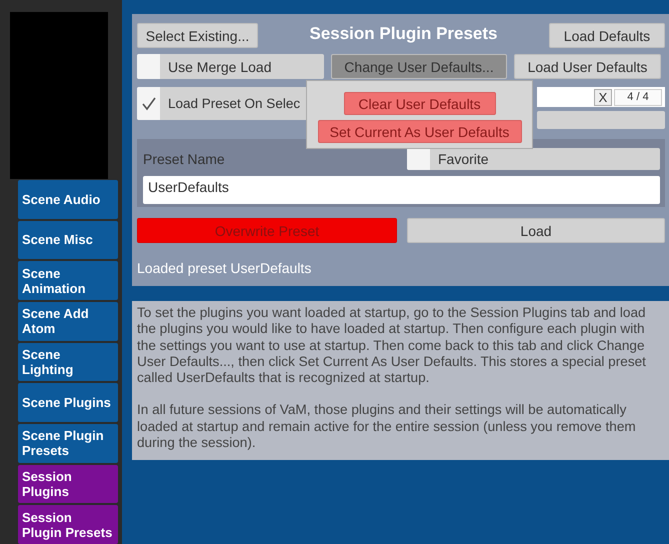  Describe the element at coordinates (68, 362) in the screenshot. I see `sidebar-tab: Scene Lighting` at that location.